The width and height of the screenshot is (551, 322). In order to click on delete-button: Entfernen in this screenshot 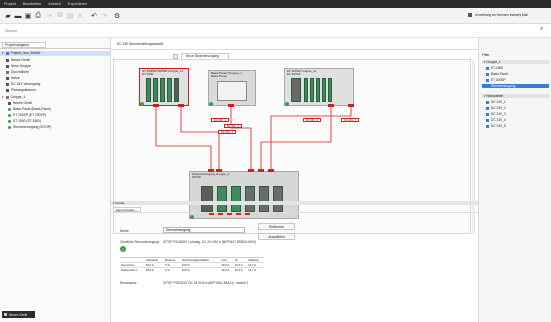, I will do `click(276, 226)`.